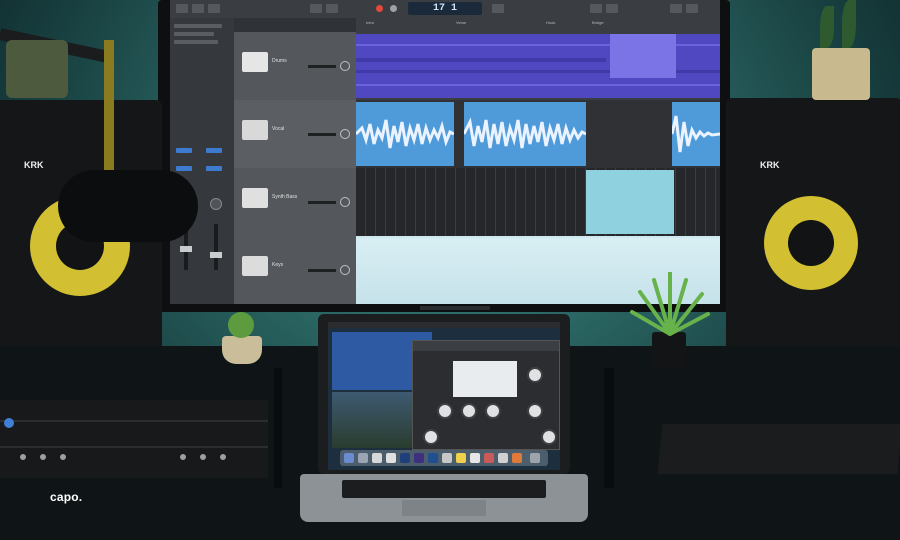  What do you see at coordinates (295, 66) in the screenshot?
I see `track-header: Drums` at bounding box center [295, 66].